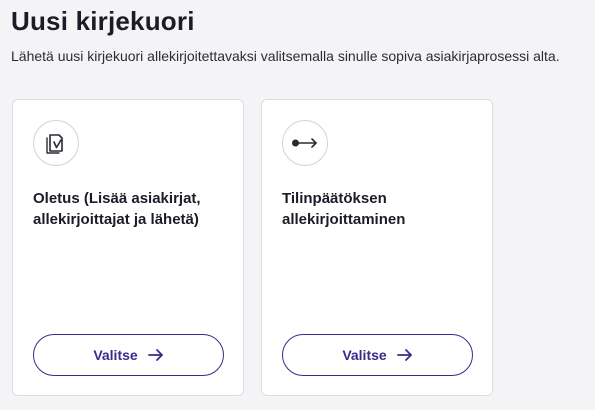  I want to click on document-sign-icon, so click(56, 143).